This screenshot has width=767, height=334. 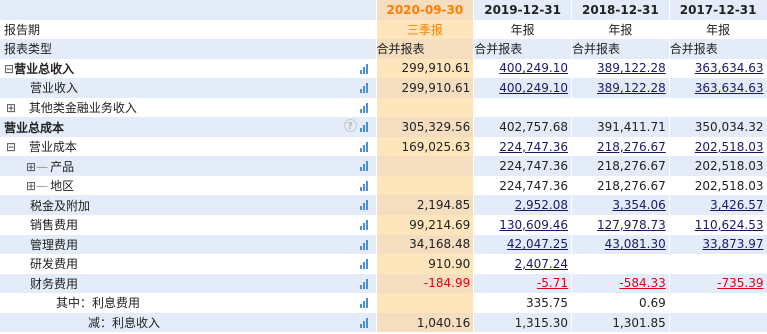 I want to click on date-header-2018-12-31: 2018-12-31, so click(x=620, y=10).